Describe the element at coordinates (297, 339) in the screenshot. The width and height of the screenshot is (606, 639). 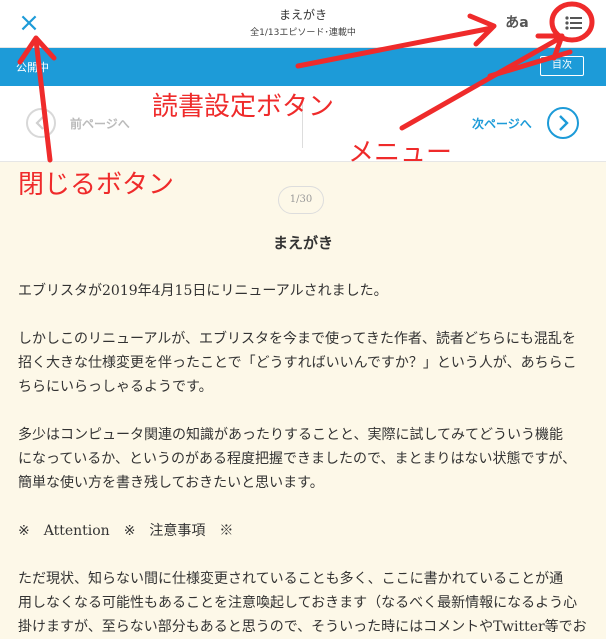
I see `text-line: しかしこのリニューアルが、エブリスタを今まで使ってきた作者、読者どちらにも混乱を` at that location.